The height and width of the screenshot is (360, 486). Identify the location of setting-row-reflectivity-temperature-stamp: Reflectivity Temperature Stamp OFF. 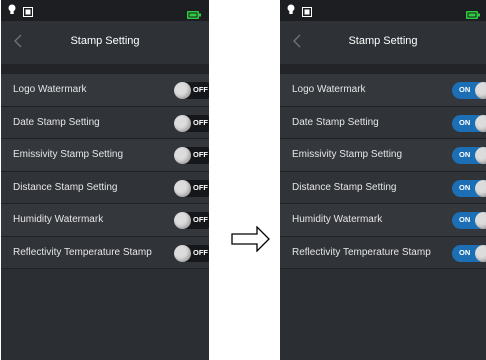
(105, 252).